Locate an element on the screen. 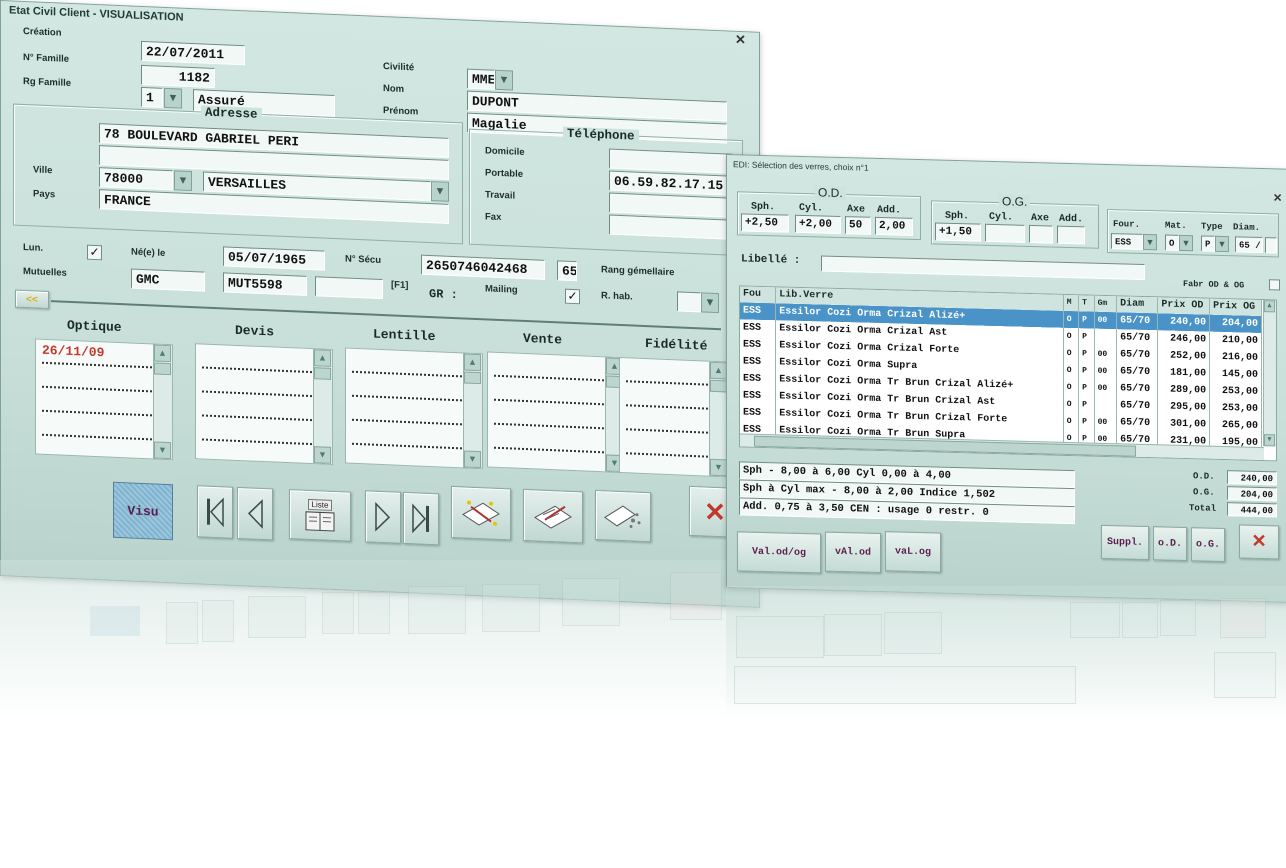  og-add-field is located at coordinates (1071, 235).